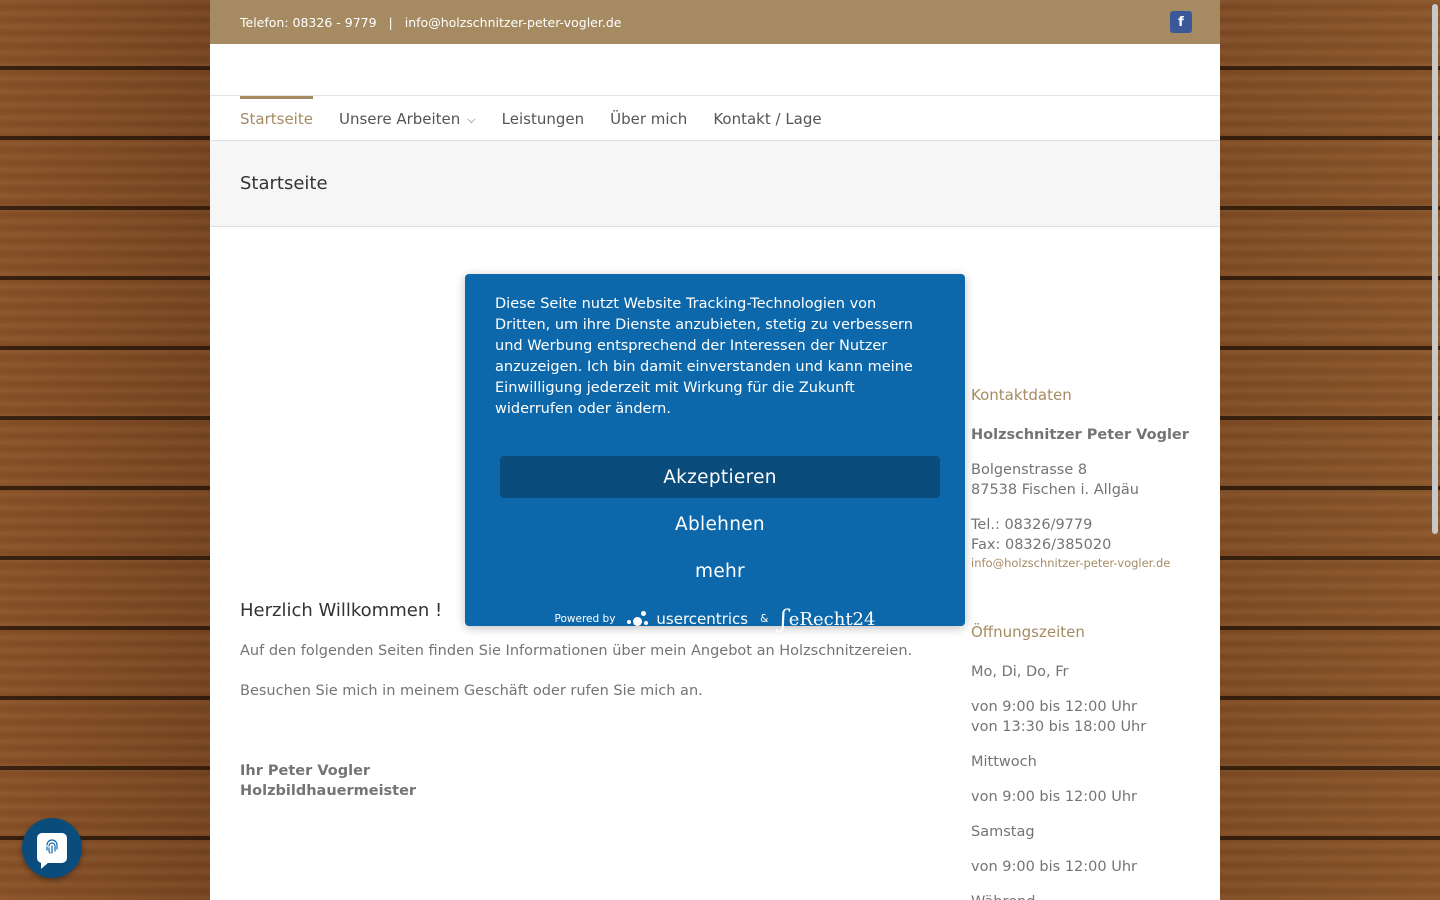  I want to click on page-scrollbar, so click(1435, 450).